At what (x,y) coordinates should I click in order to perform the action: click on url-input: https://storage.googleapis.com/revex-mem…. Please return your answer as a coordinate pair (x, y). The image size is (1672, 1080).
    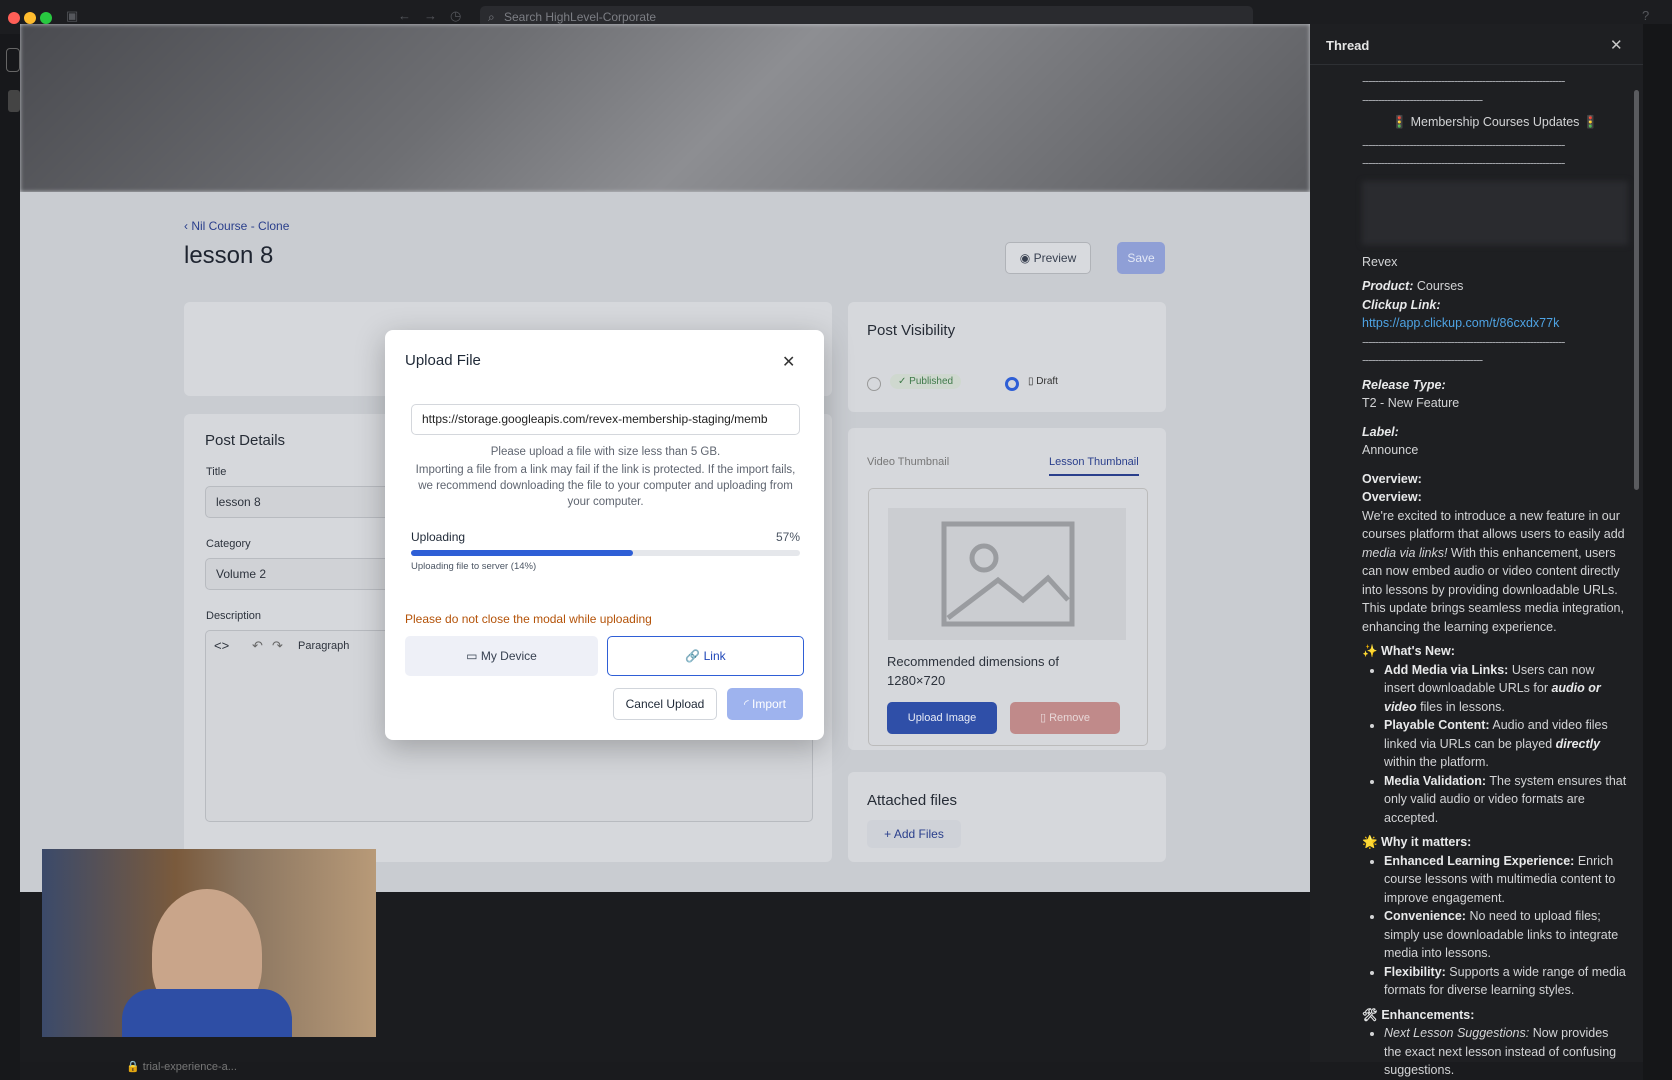
    Looking at the image, I should click on (605, 419).